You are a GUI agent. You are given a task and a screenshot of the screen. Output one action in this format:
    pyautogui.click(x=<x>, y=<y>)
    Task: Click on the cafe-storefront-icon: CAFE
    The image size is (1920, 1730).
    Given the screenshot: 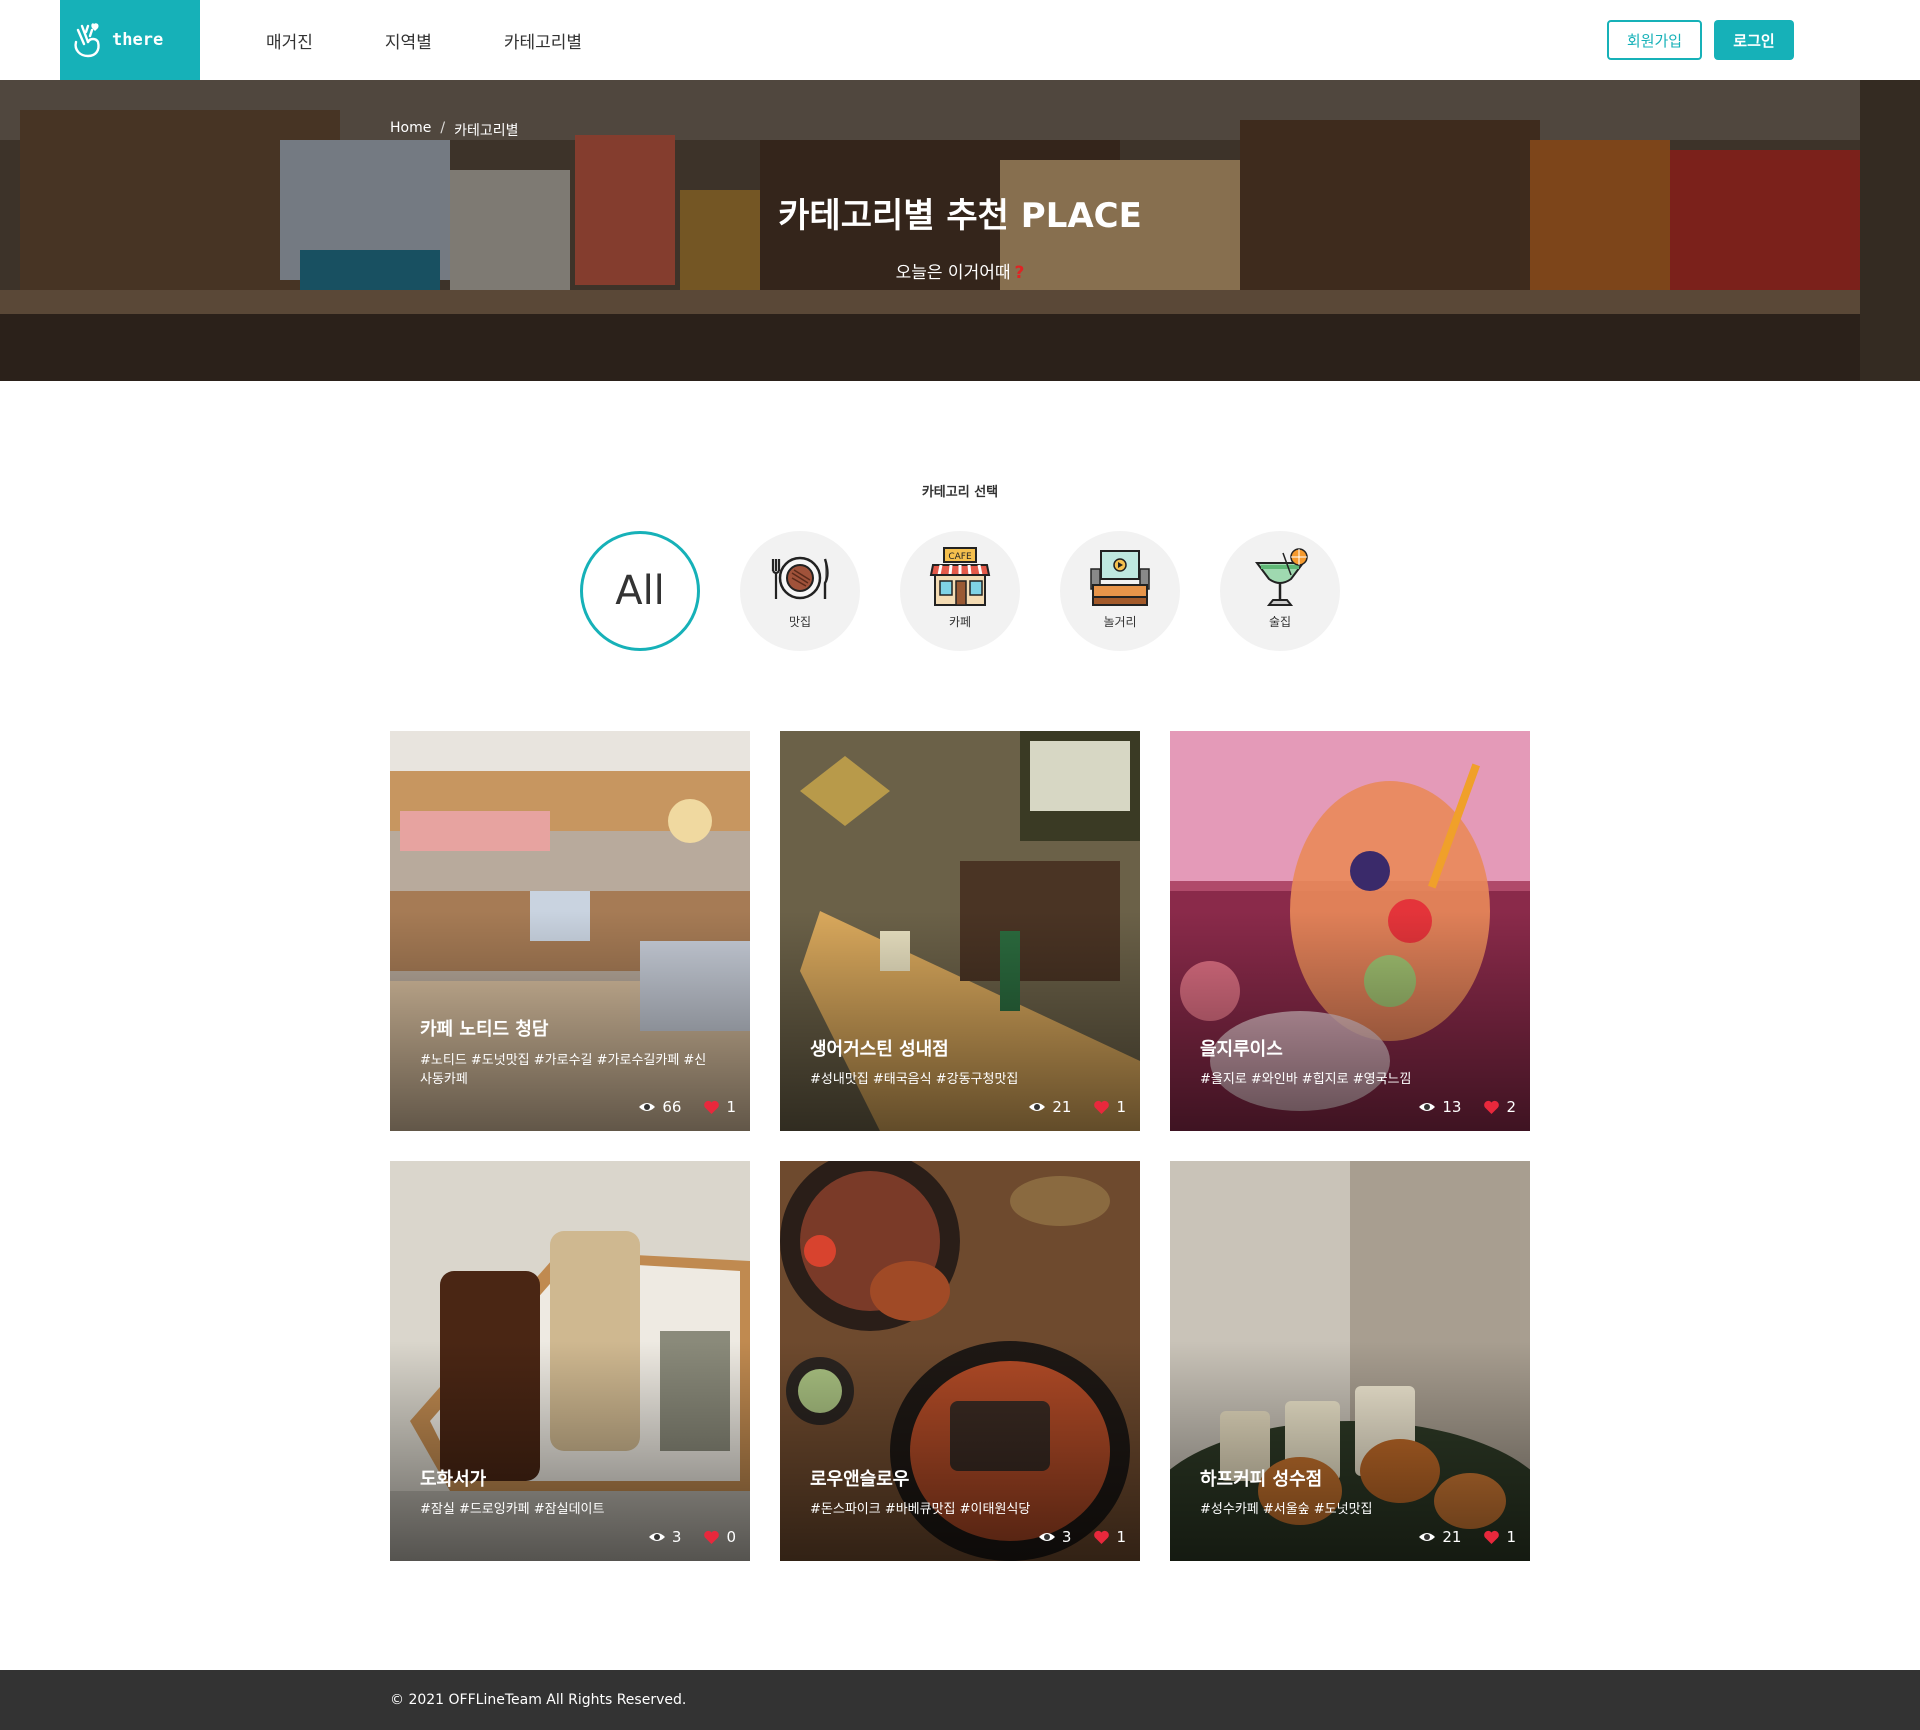 What is the action you would take?
    pyautogui.click(x=960, y=576)
    